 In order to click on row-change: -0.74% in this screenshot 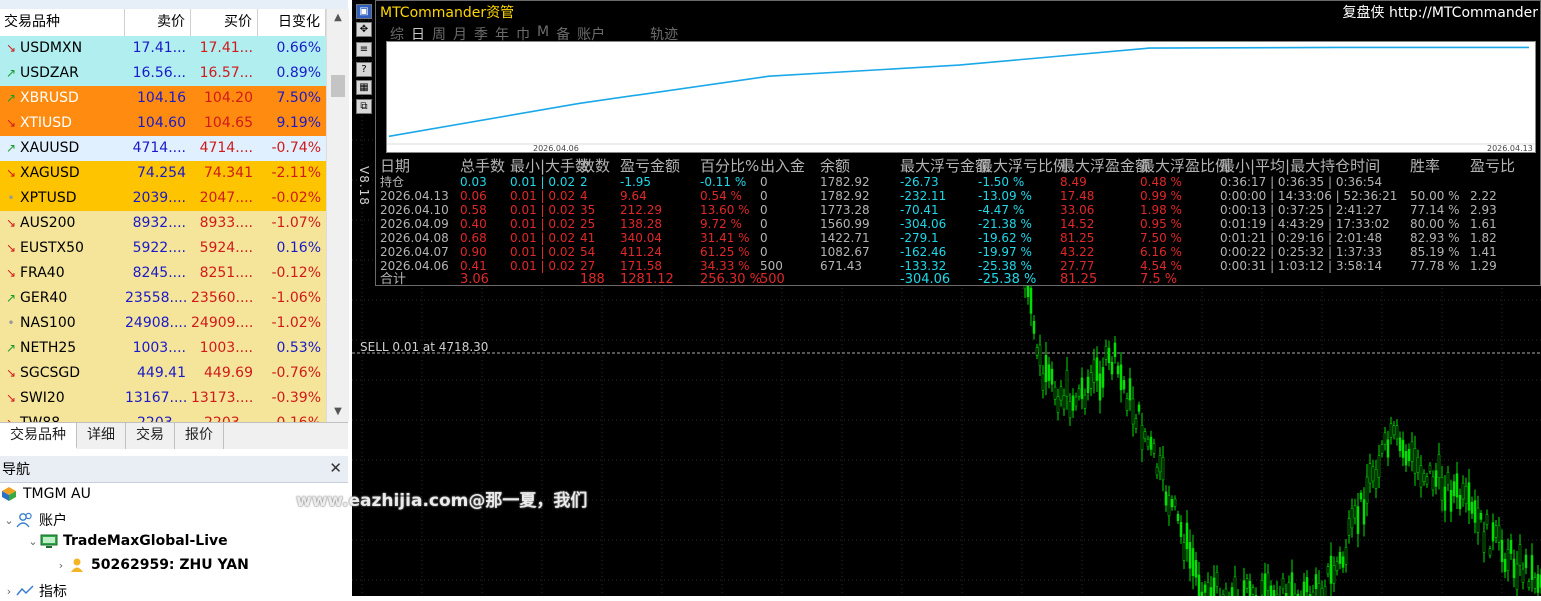, I will do `click(296, 148)`.